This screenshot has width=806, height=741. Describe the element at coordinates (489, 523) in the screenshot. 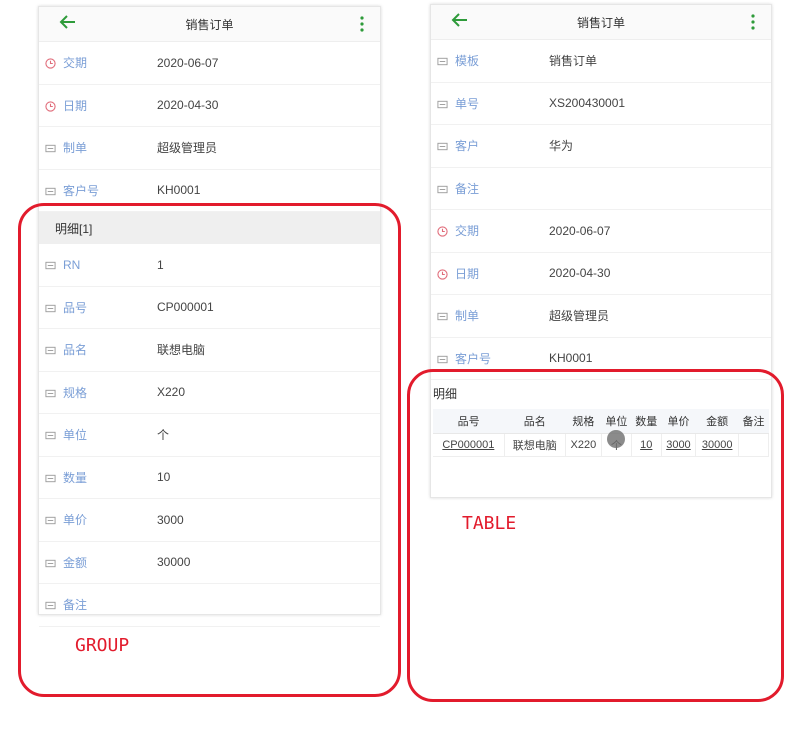

I see `table-annotation-label: TABLE` at that location.